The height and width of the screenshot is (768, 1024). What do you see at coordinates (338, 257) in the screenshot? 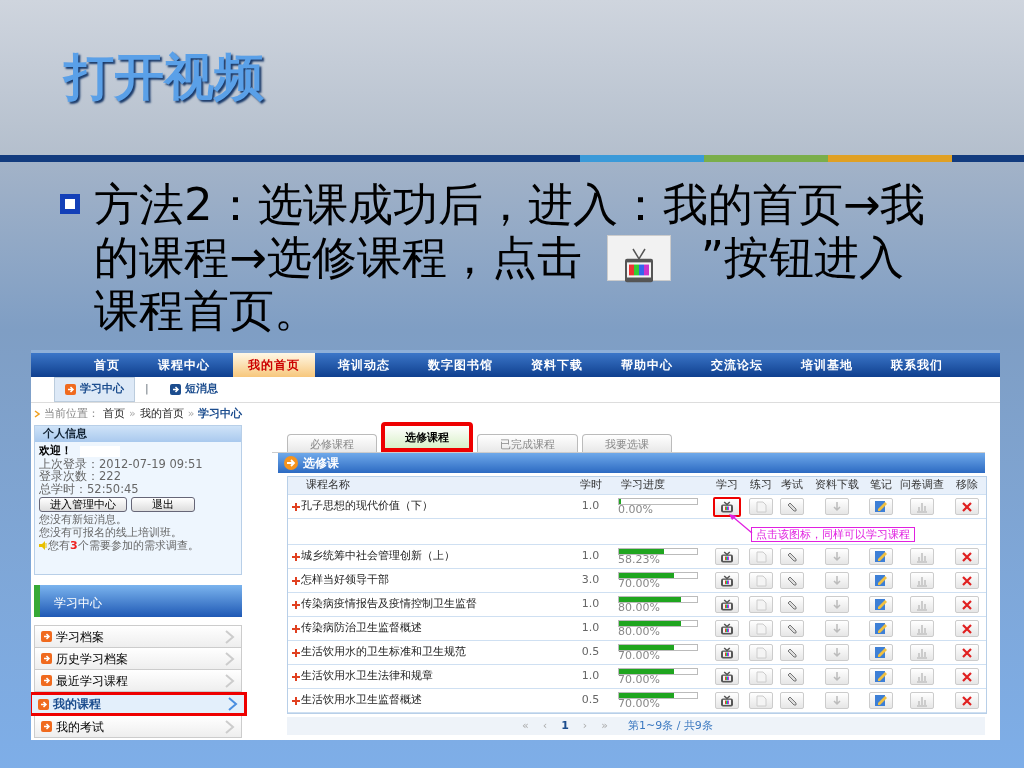
I see `instruction-text: 的课程→选修课程，点击` at bounding box center [338, 257].